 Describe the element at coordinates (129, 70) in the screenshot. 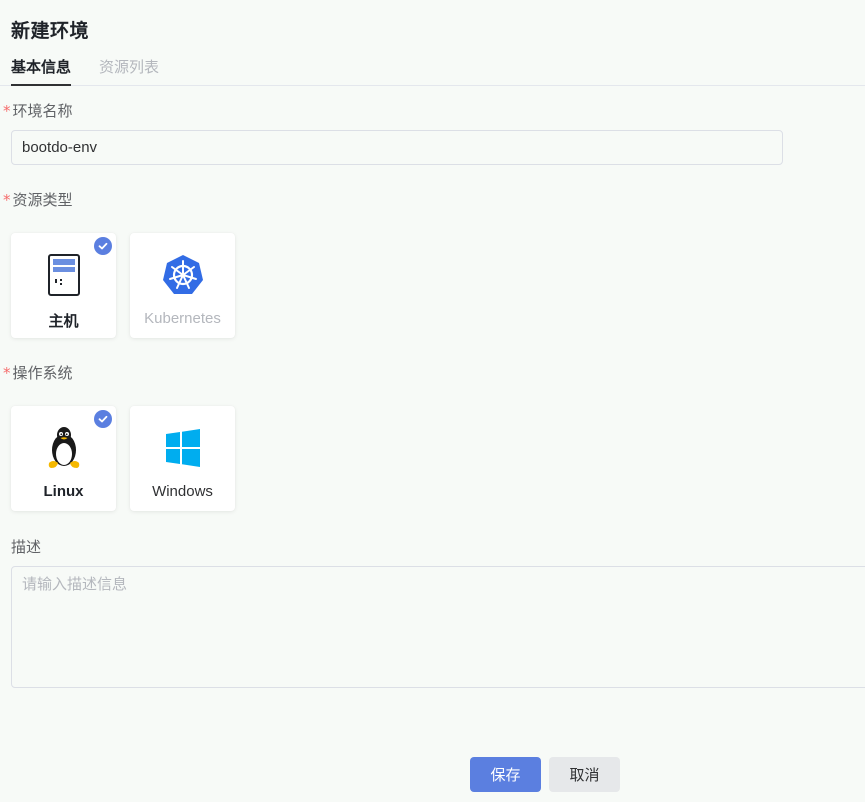

I see `tab-resource-list: 资源列表` at that location.